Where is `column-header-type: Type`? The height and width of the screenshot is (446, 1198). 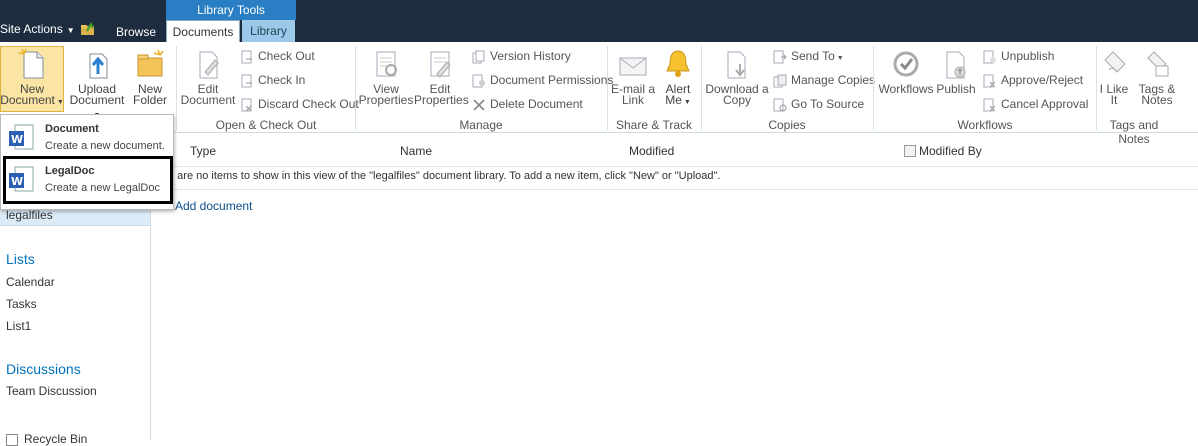
column-header-type: Type is located at coordinates (203, 151).